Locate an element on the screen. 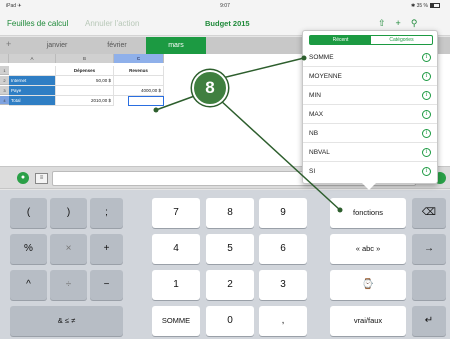  tools-icon: ⚲ is located at coordinates (419, 23).